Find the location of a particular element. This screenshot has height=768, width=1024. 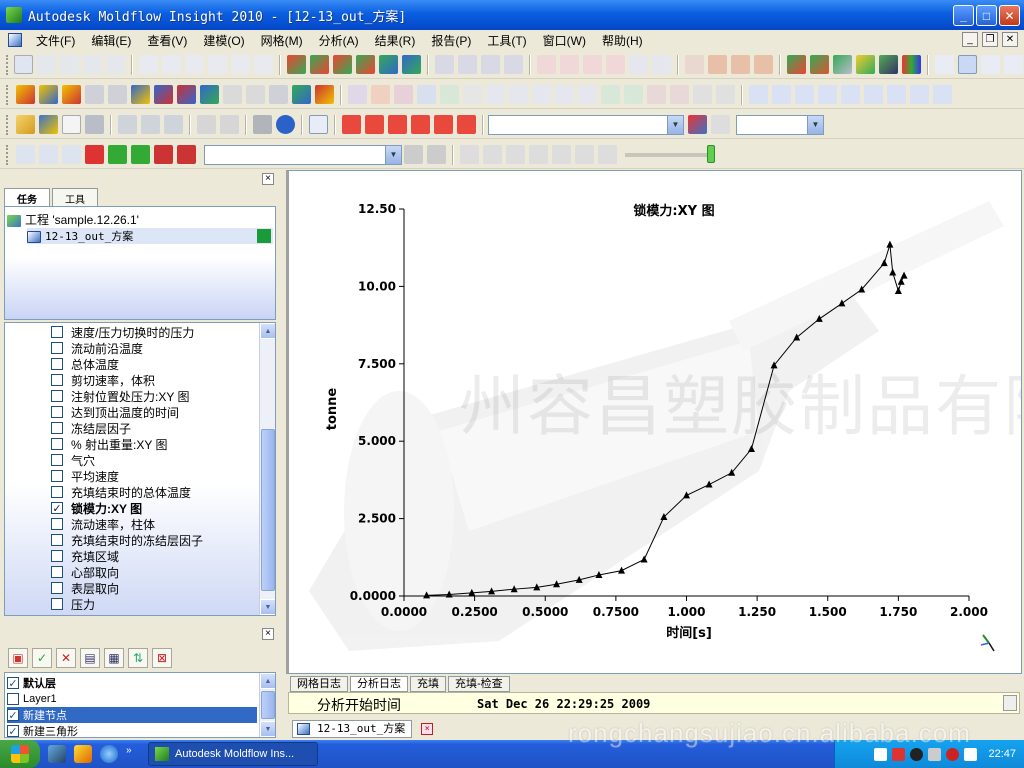

menu-modeling: 建模(O) is located at coordinates (223, 40).